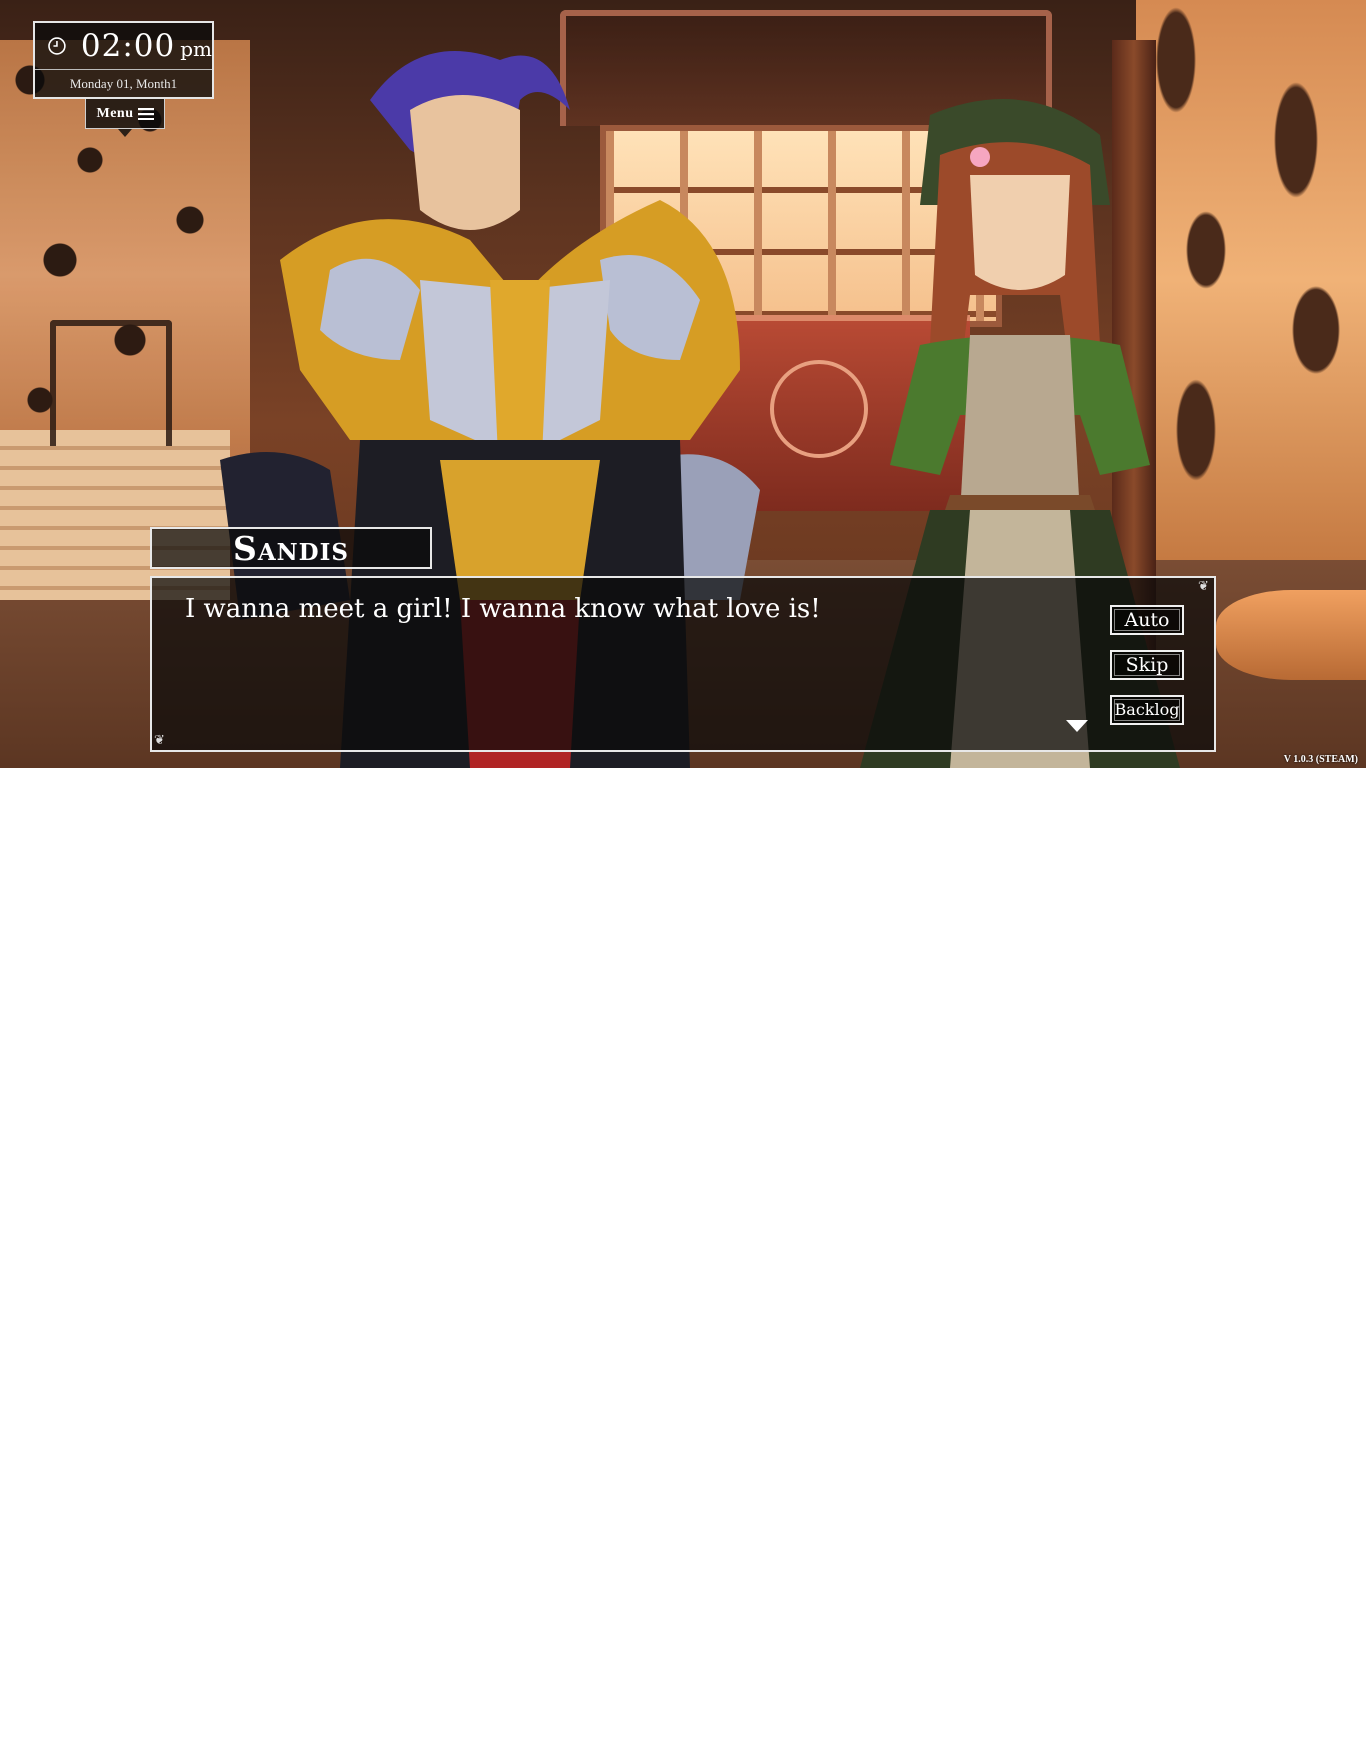 The height and width of the screenshot is (1754, 1366). Describe the element at coordinates (1320, 759) in the screenshot. I see `version-label: V 1.0.3 (STEAM)` at that location.